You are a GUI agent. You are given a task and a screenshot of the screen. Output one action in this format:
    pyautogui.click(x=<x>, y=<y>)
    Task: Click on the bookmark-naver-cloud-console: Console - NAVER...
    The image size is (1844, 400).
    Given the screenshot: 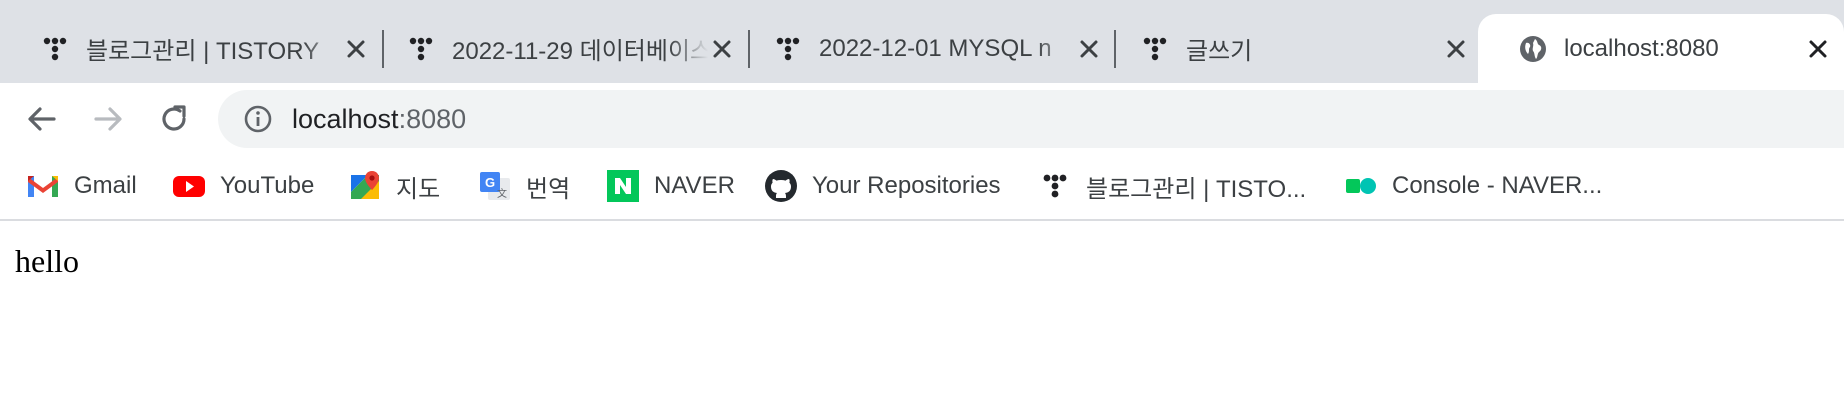 What is the action you would take?
    pyautogui.click(x=1473, y=186)
    